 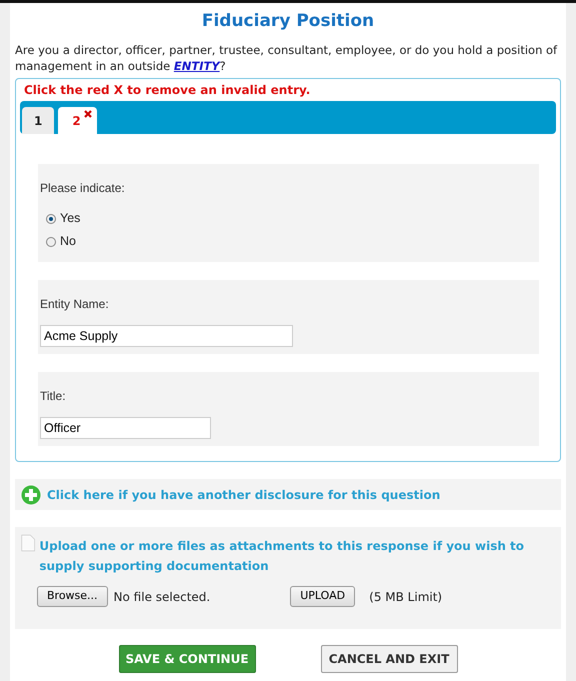 What do you see at coordinates (125, 427) in the screenshot?
I see `text-field: Officer` at bounding box center [125, 427].